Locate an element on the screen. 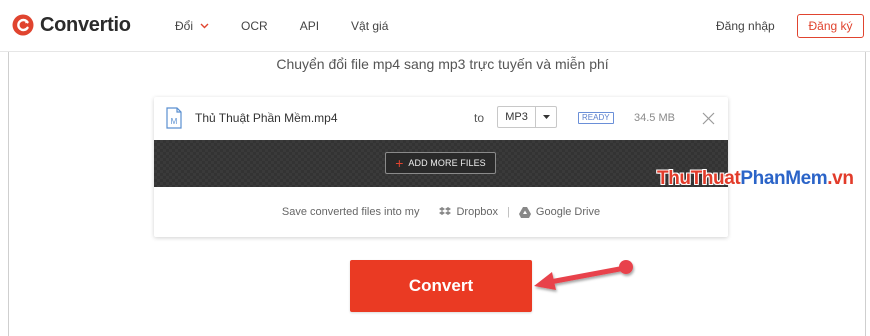  plus-icon: + is located at coordinates (399, 163).